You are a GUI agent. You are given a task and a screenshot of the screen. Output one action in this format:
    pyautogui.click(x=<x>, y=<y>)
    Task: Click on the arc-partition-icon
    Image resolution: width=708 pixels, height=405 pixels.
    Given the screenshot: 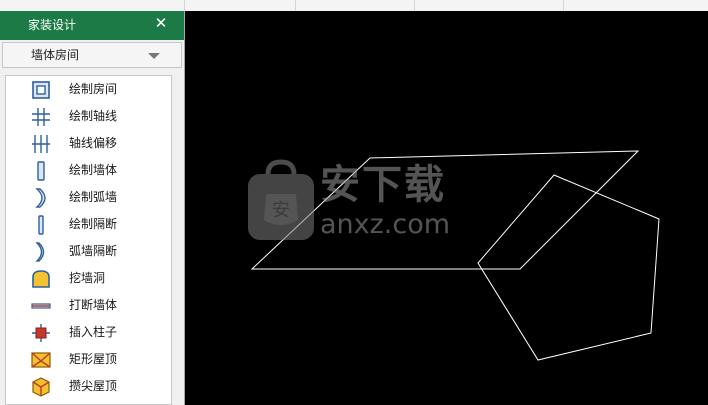 What is the action you would take?
    pyautogui.click(x=40, y=252)
    